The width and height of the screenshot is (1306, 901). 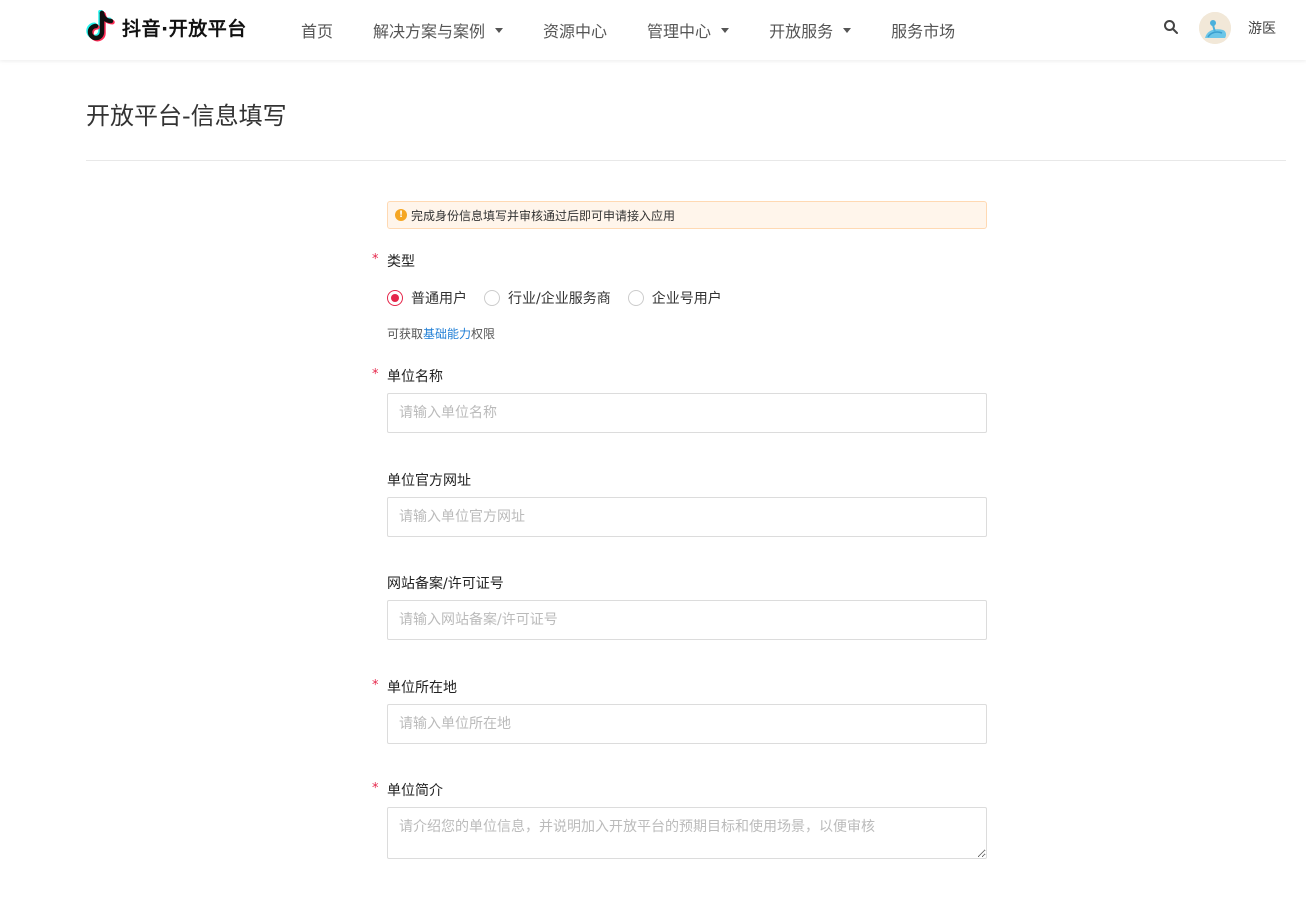 I want to click on icp-label: 网站备案/许可证号, so click(x=445, y=584).